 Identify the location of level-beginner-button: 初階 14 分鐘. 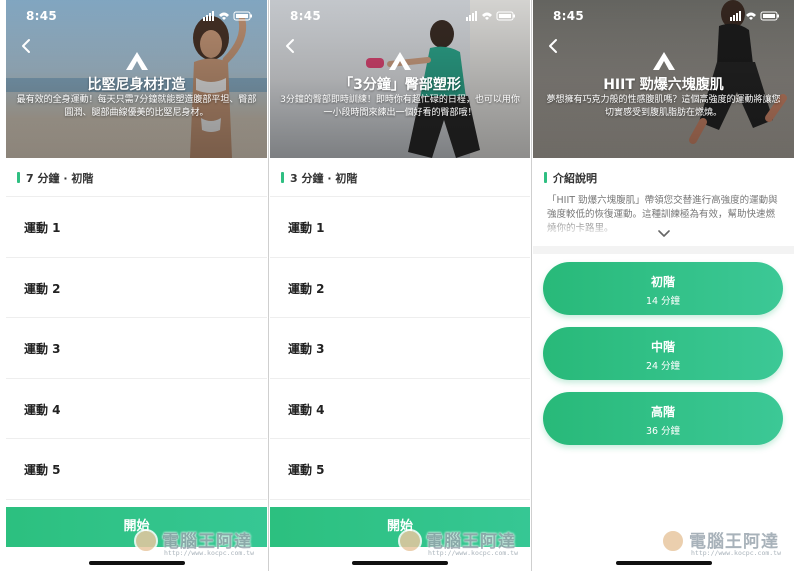
(663, 288).